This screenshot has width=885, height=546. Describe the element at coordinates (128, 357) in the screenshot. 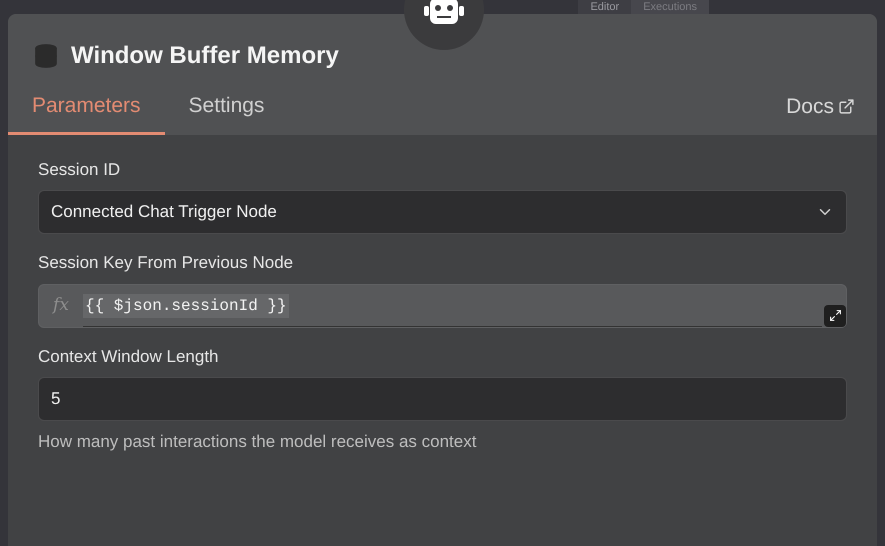

I see `field-label: Context Window Length` at that location.